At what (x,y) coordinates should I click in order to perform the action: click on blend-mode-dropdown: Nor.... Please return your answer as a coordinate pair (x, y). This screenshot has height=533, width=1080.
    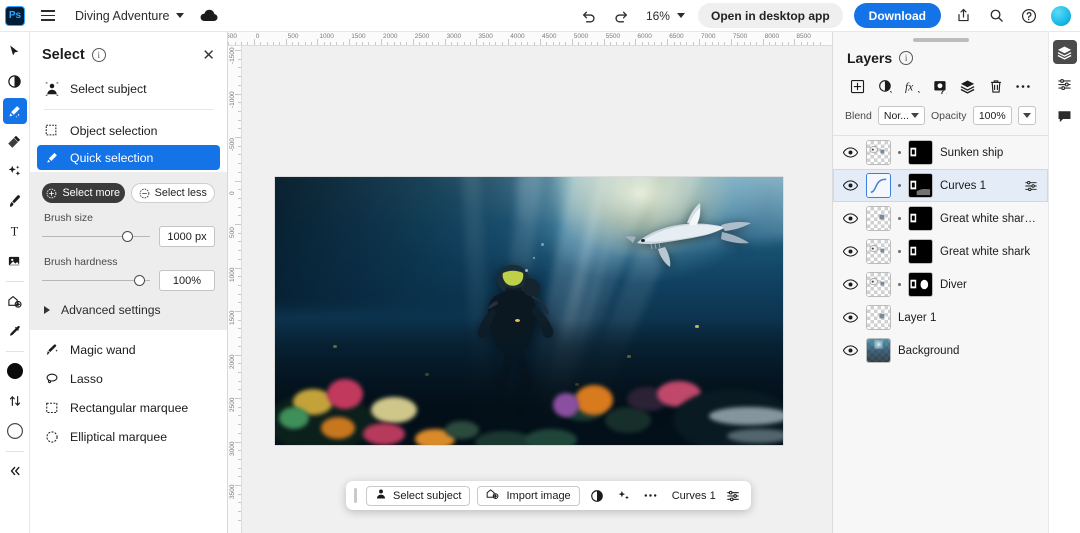
    Looking at the image, I should click on (901, 115).